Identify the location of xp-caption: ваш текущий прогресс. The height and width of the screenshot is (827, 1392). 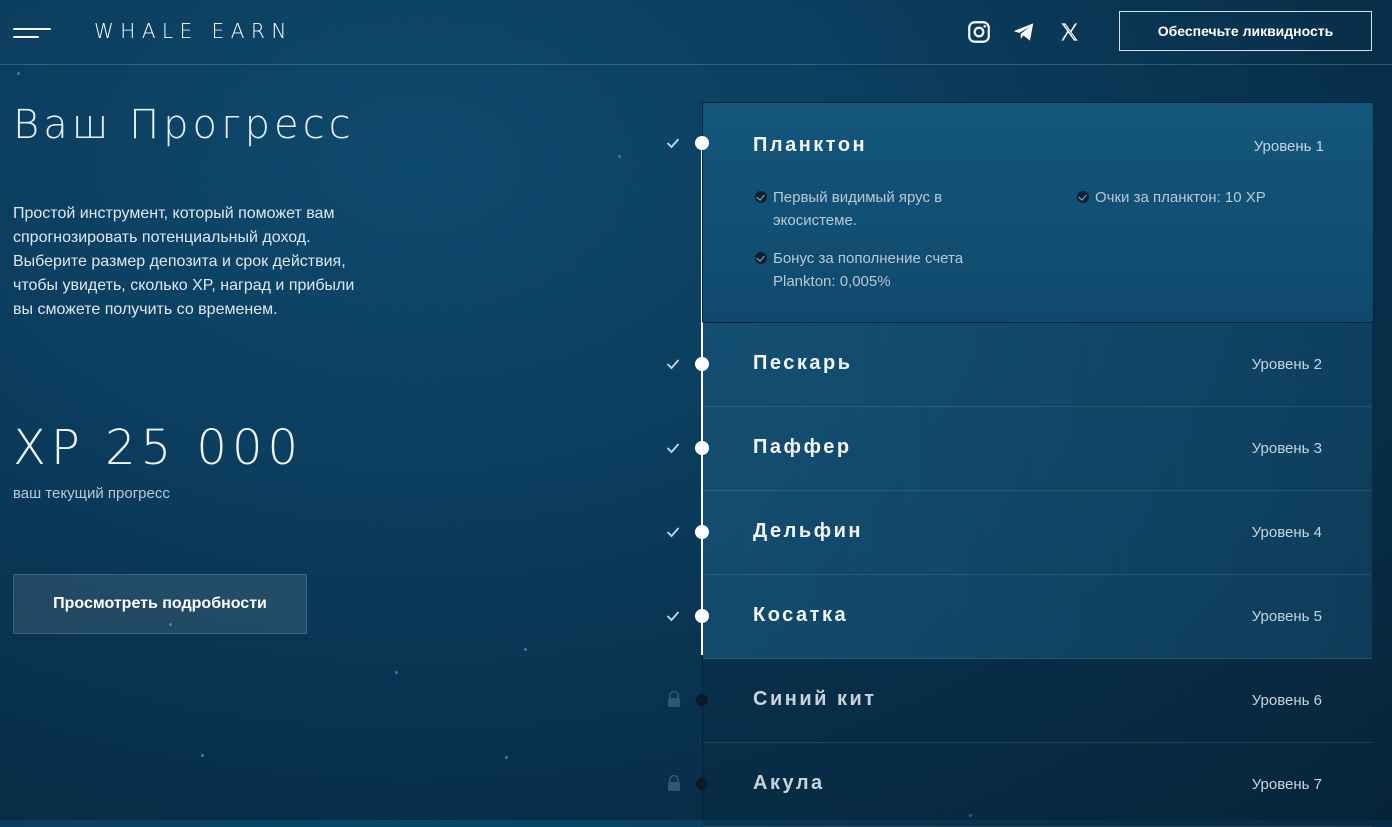
(91, 493).